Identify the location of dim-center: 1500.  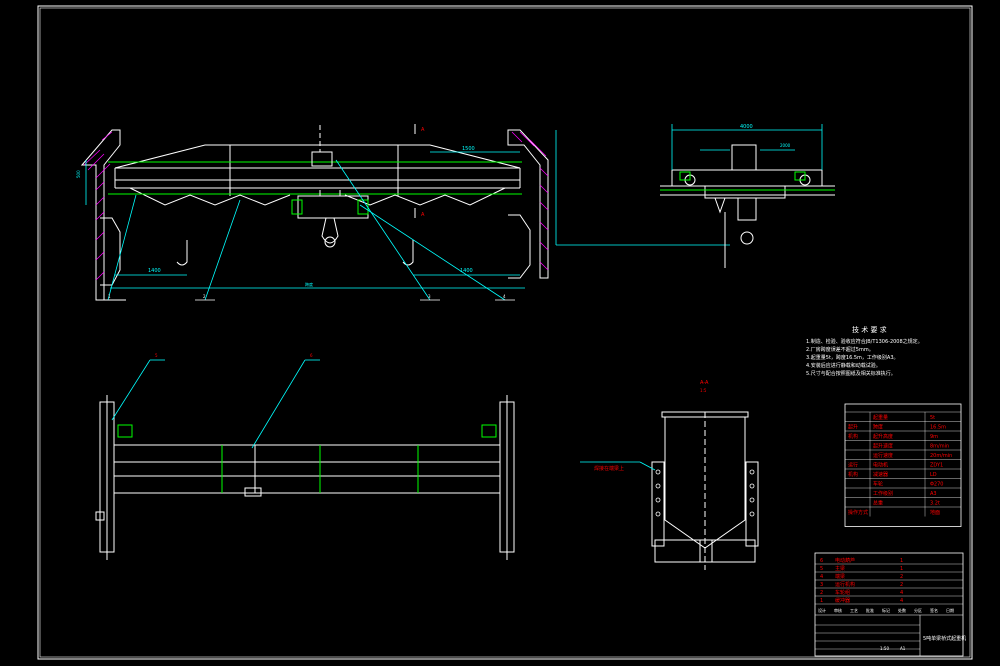
(468, 149).